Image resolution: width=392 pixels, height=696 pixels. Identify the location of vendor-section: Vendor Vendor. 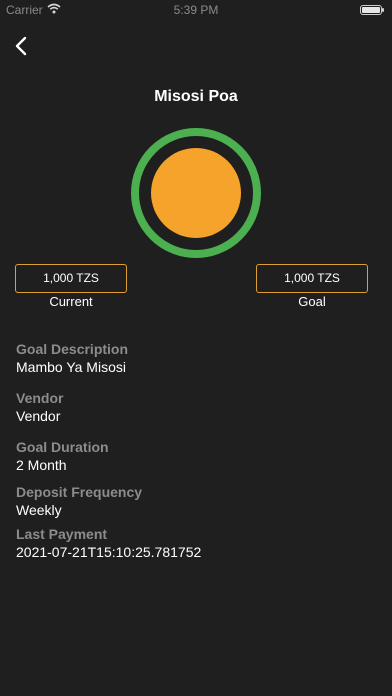
(39, 407).